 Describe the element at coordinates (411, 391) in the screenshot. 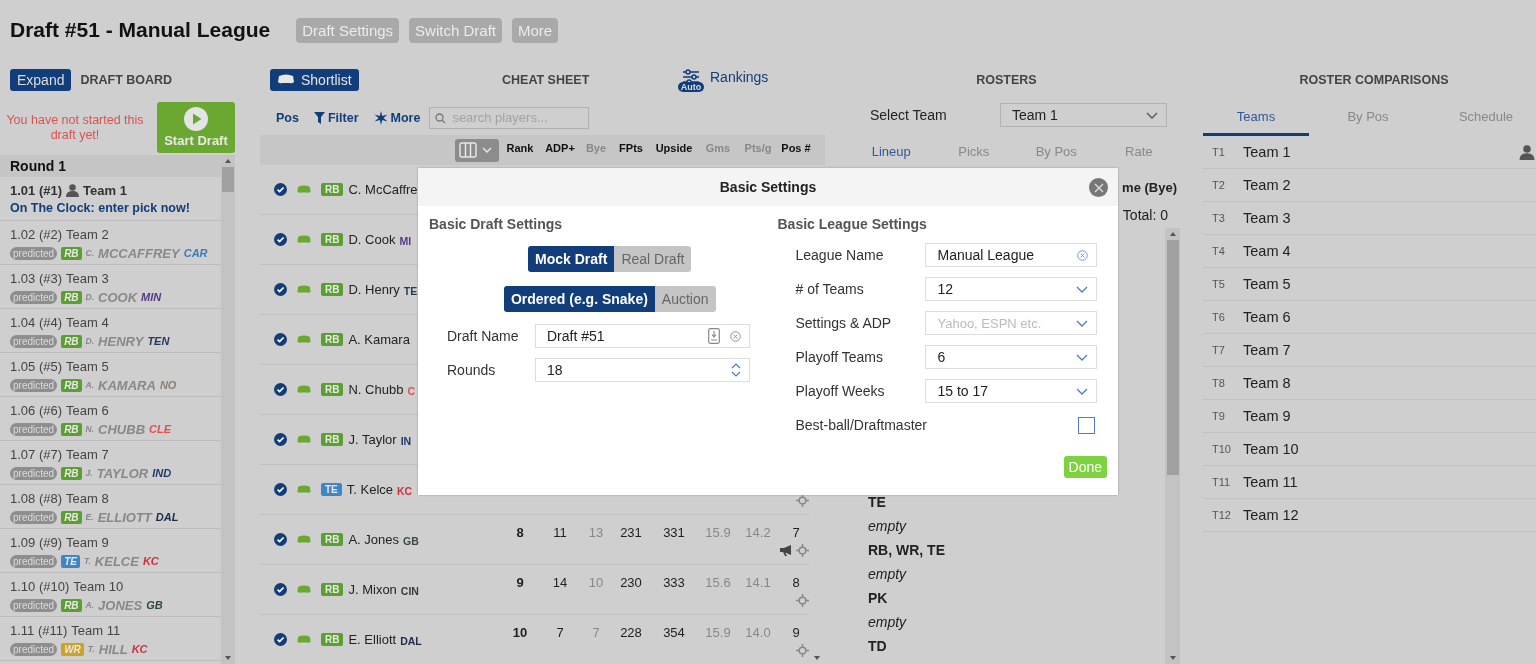

I see `team-code: C` at that location.